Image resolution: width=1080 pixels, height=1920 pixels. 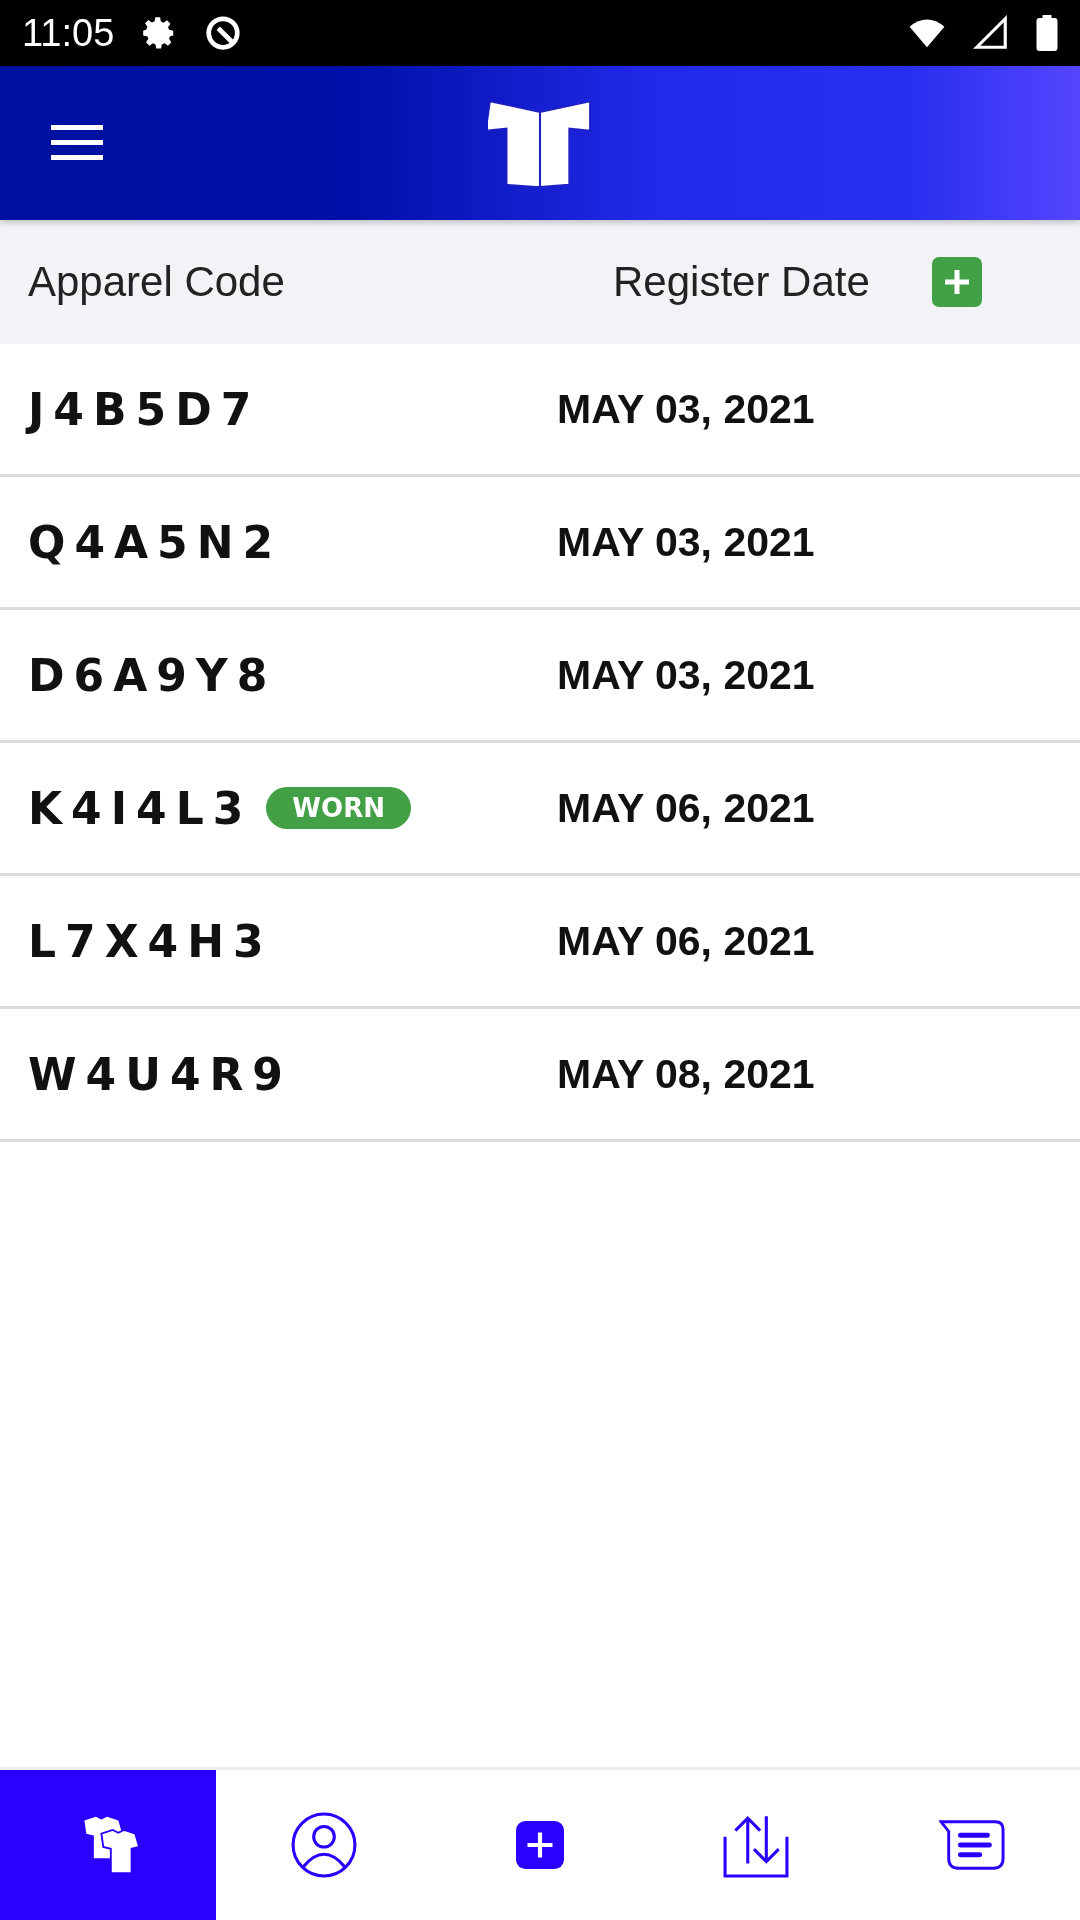 What do you see at coordinates (686, 1074) in the screenshot?
I see `register-date: MAY 08, 2021` at bounding box center [686, 1074].